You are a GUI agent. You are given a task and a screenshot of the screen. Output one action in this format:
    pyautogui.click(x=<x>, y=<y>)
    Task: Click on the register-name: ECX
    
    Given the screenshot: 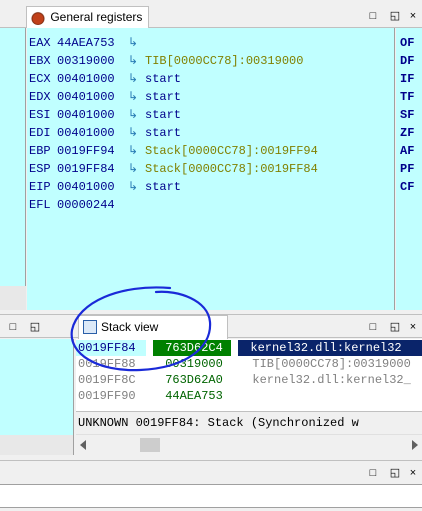 What is the action you would take?
    pyautogui.click(x=40, y=79)
    